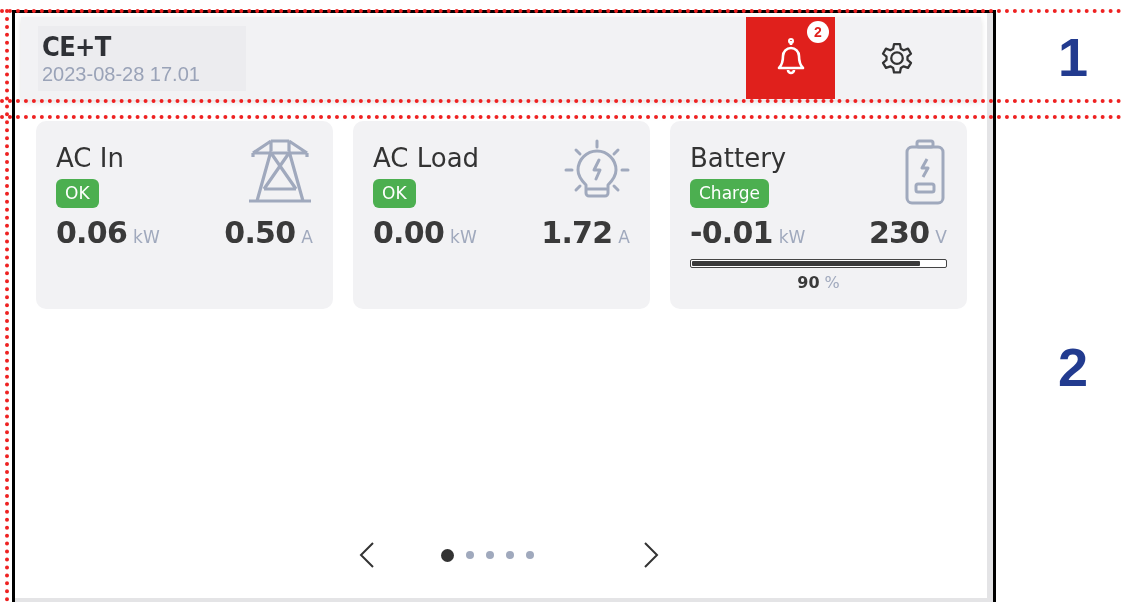  I want to click on card-title: AC Load, so click(426, 158).